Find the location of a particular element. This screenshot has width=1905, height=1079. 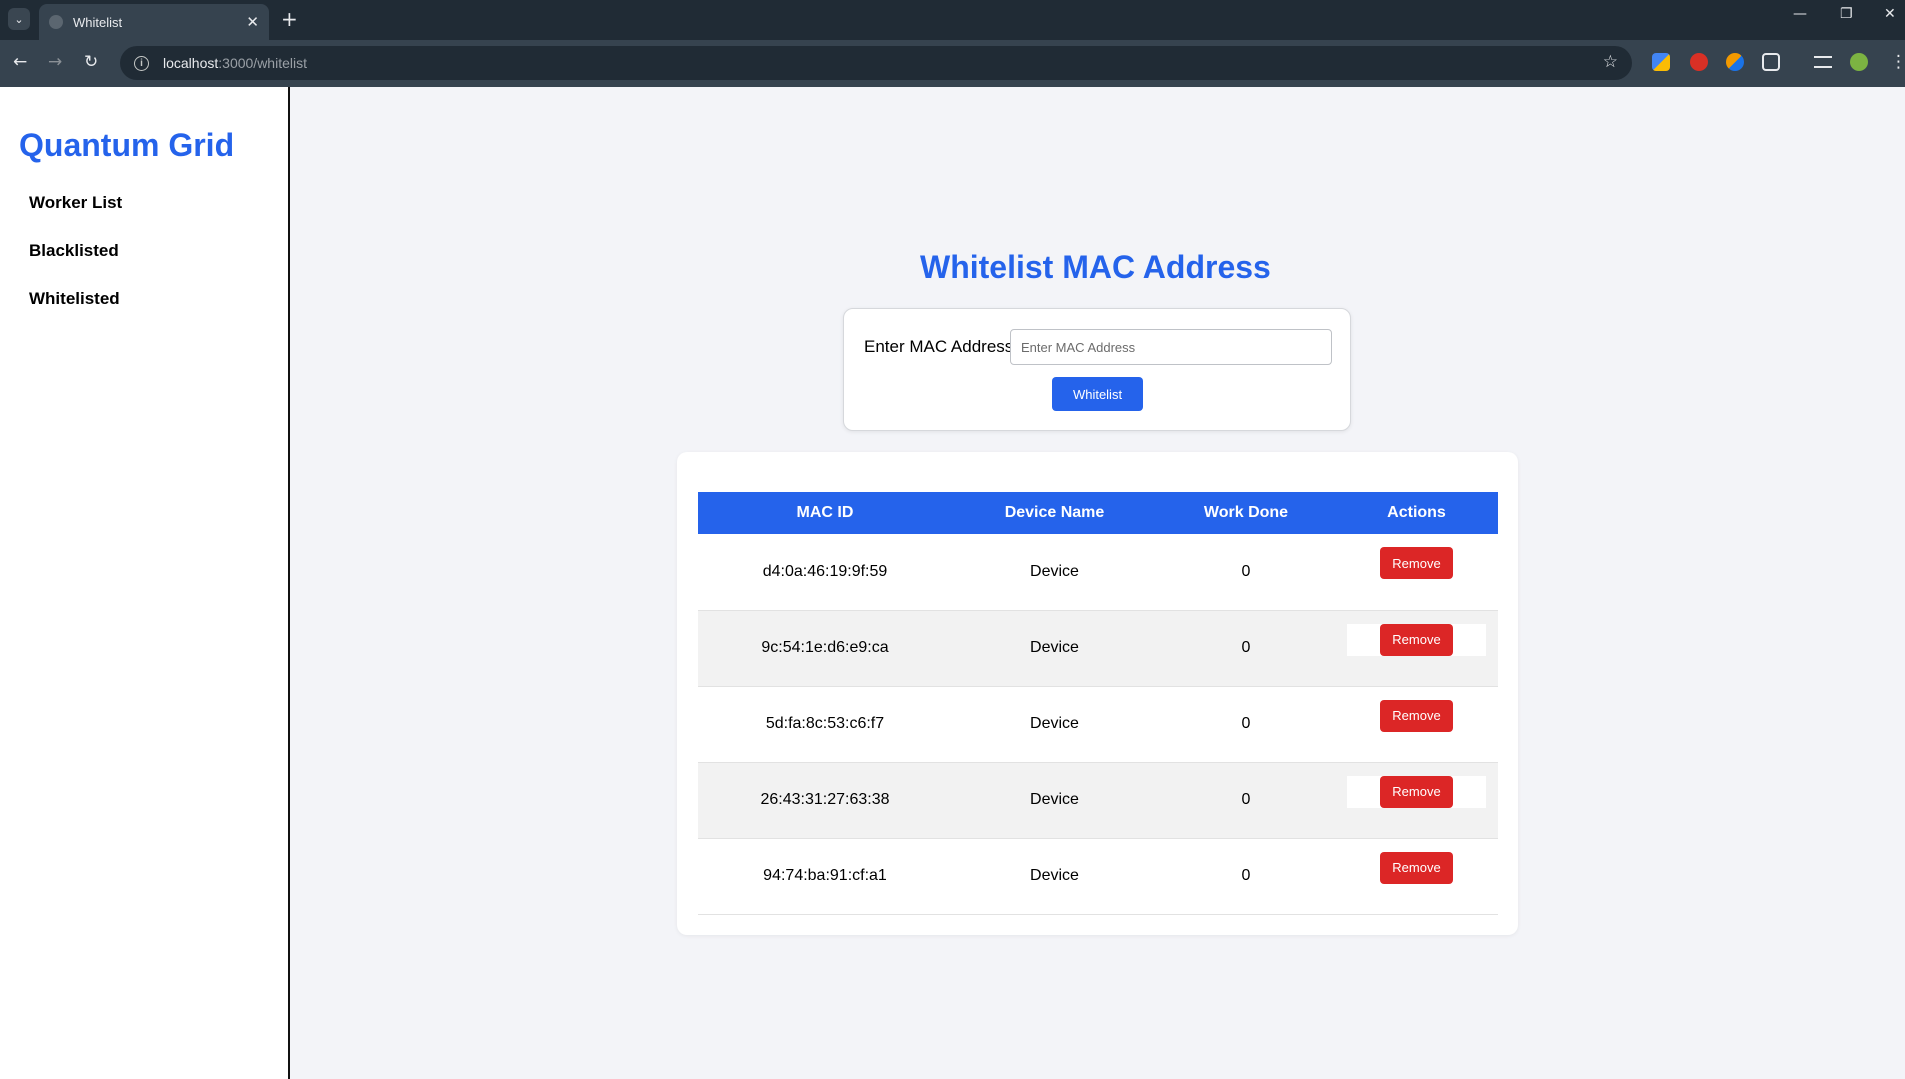

media-queue-icon is located at coordinates (1823, 62).